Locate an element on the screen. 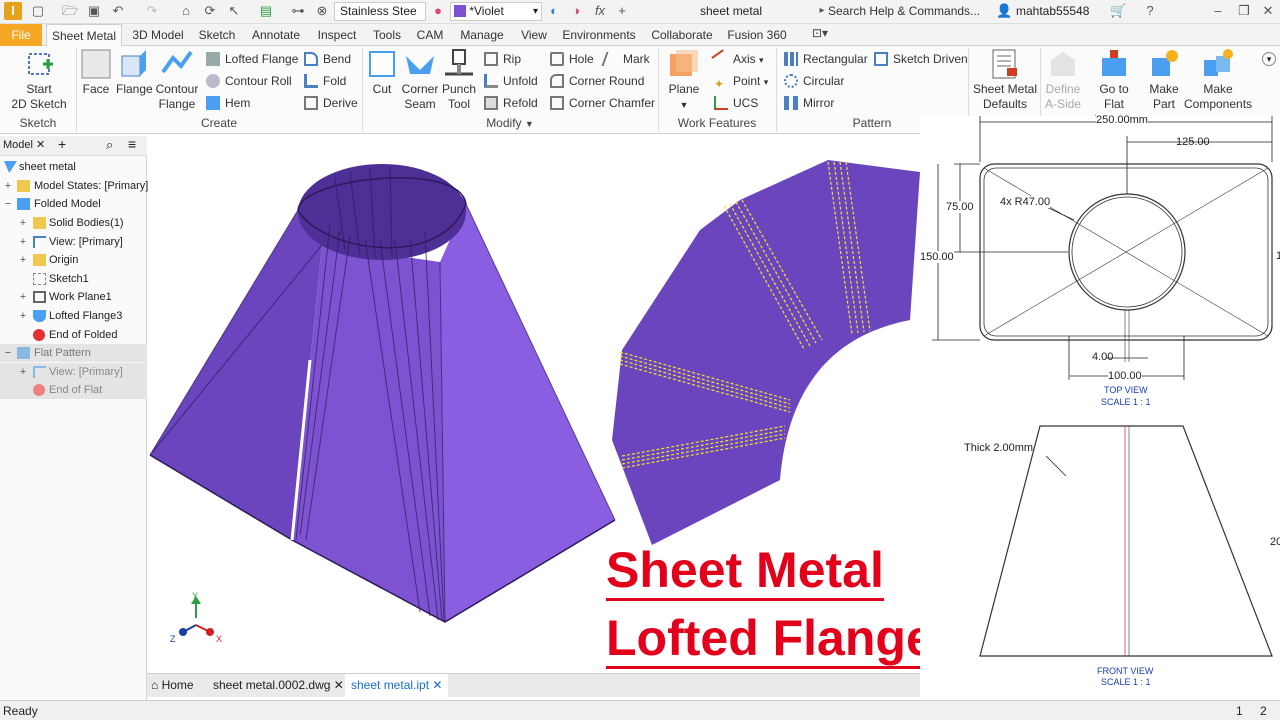 This screenshot has height=720, width=1280. refold-button: Refold is located at coordinates (511, 103).